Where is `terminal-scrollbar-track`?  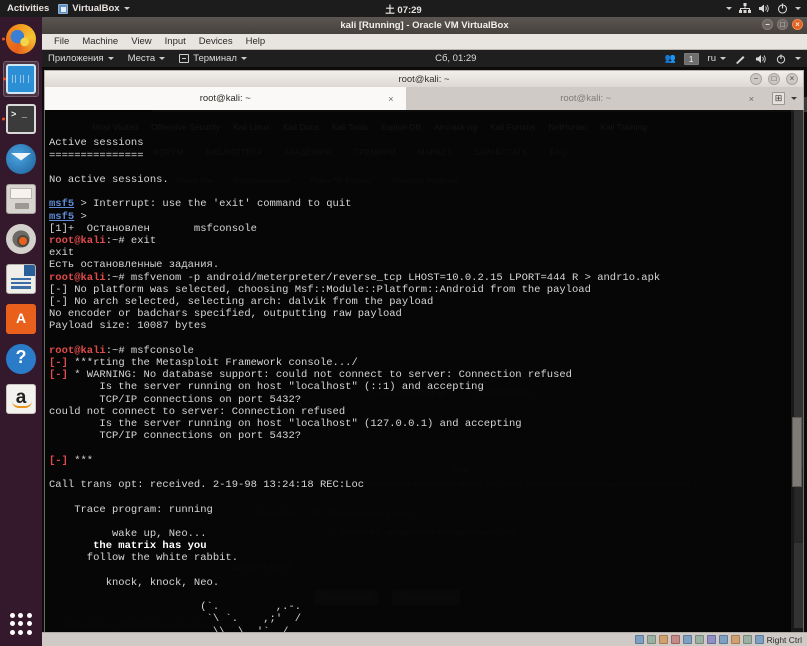
terminal-scrollbar-track is located at coordinates (797, 371).